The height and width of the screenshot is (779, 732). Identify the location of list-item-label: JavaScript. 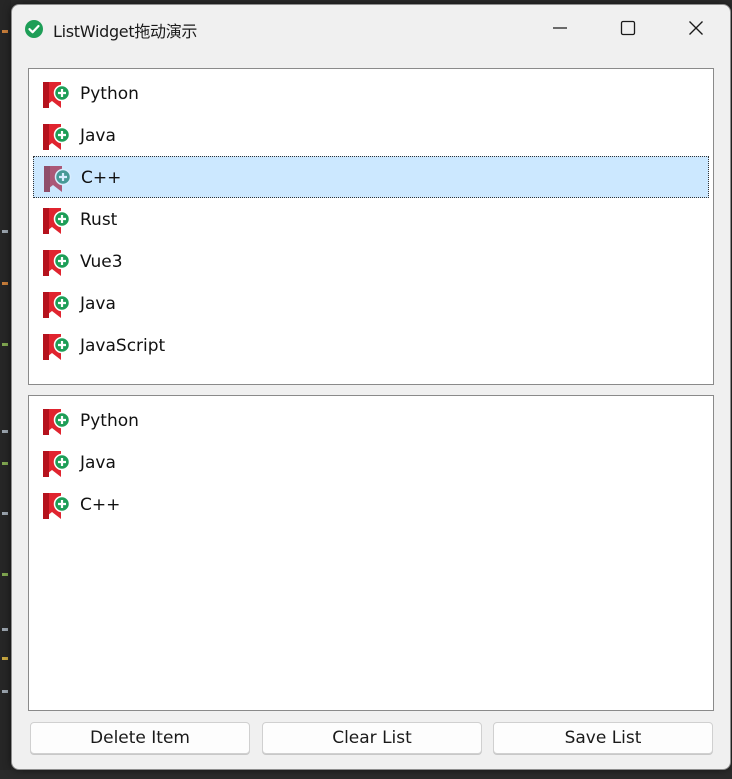
(123, 346).